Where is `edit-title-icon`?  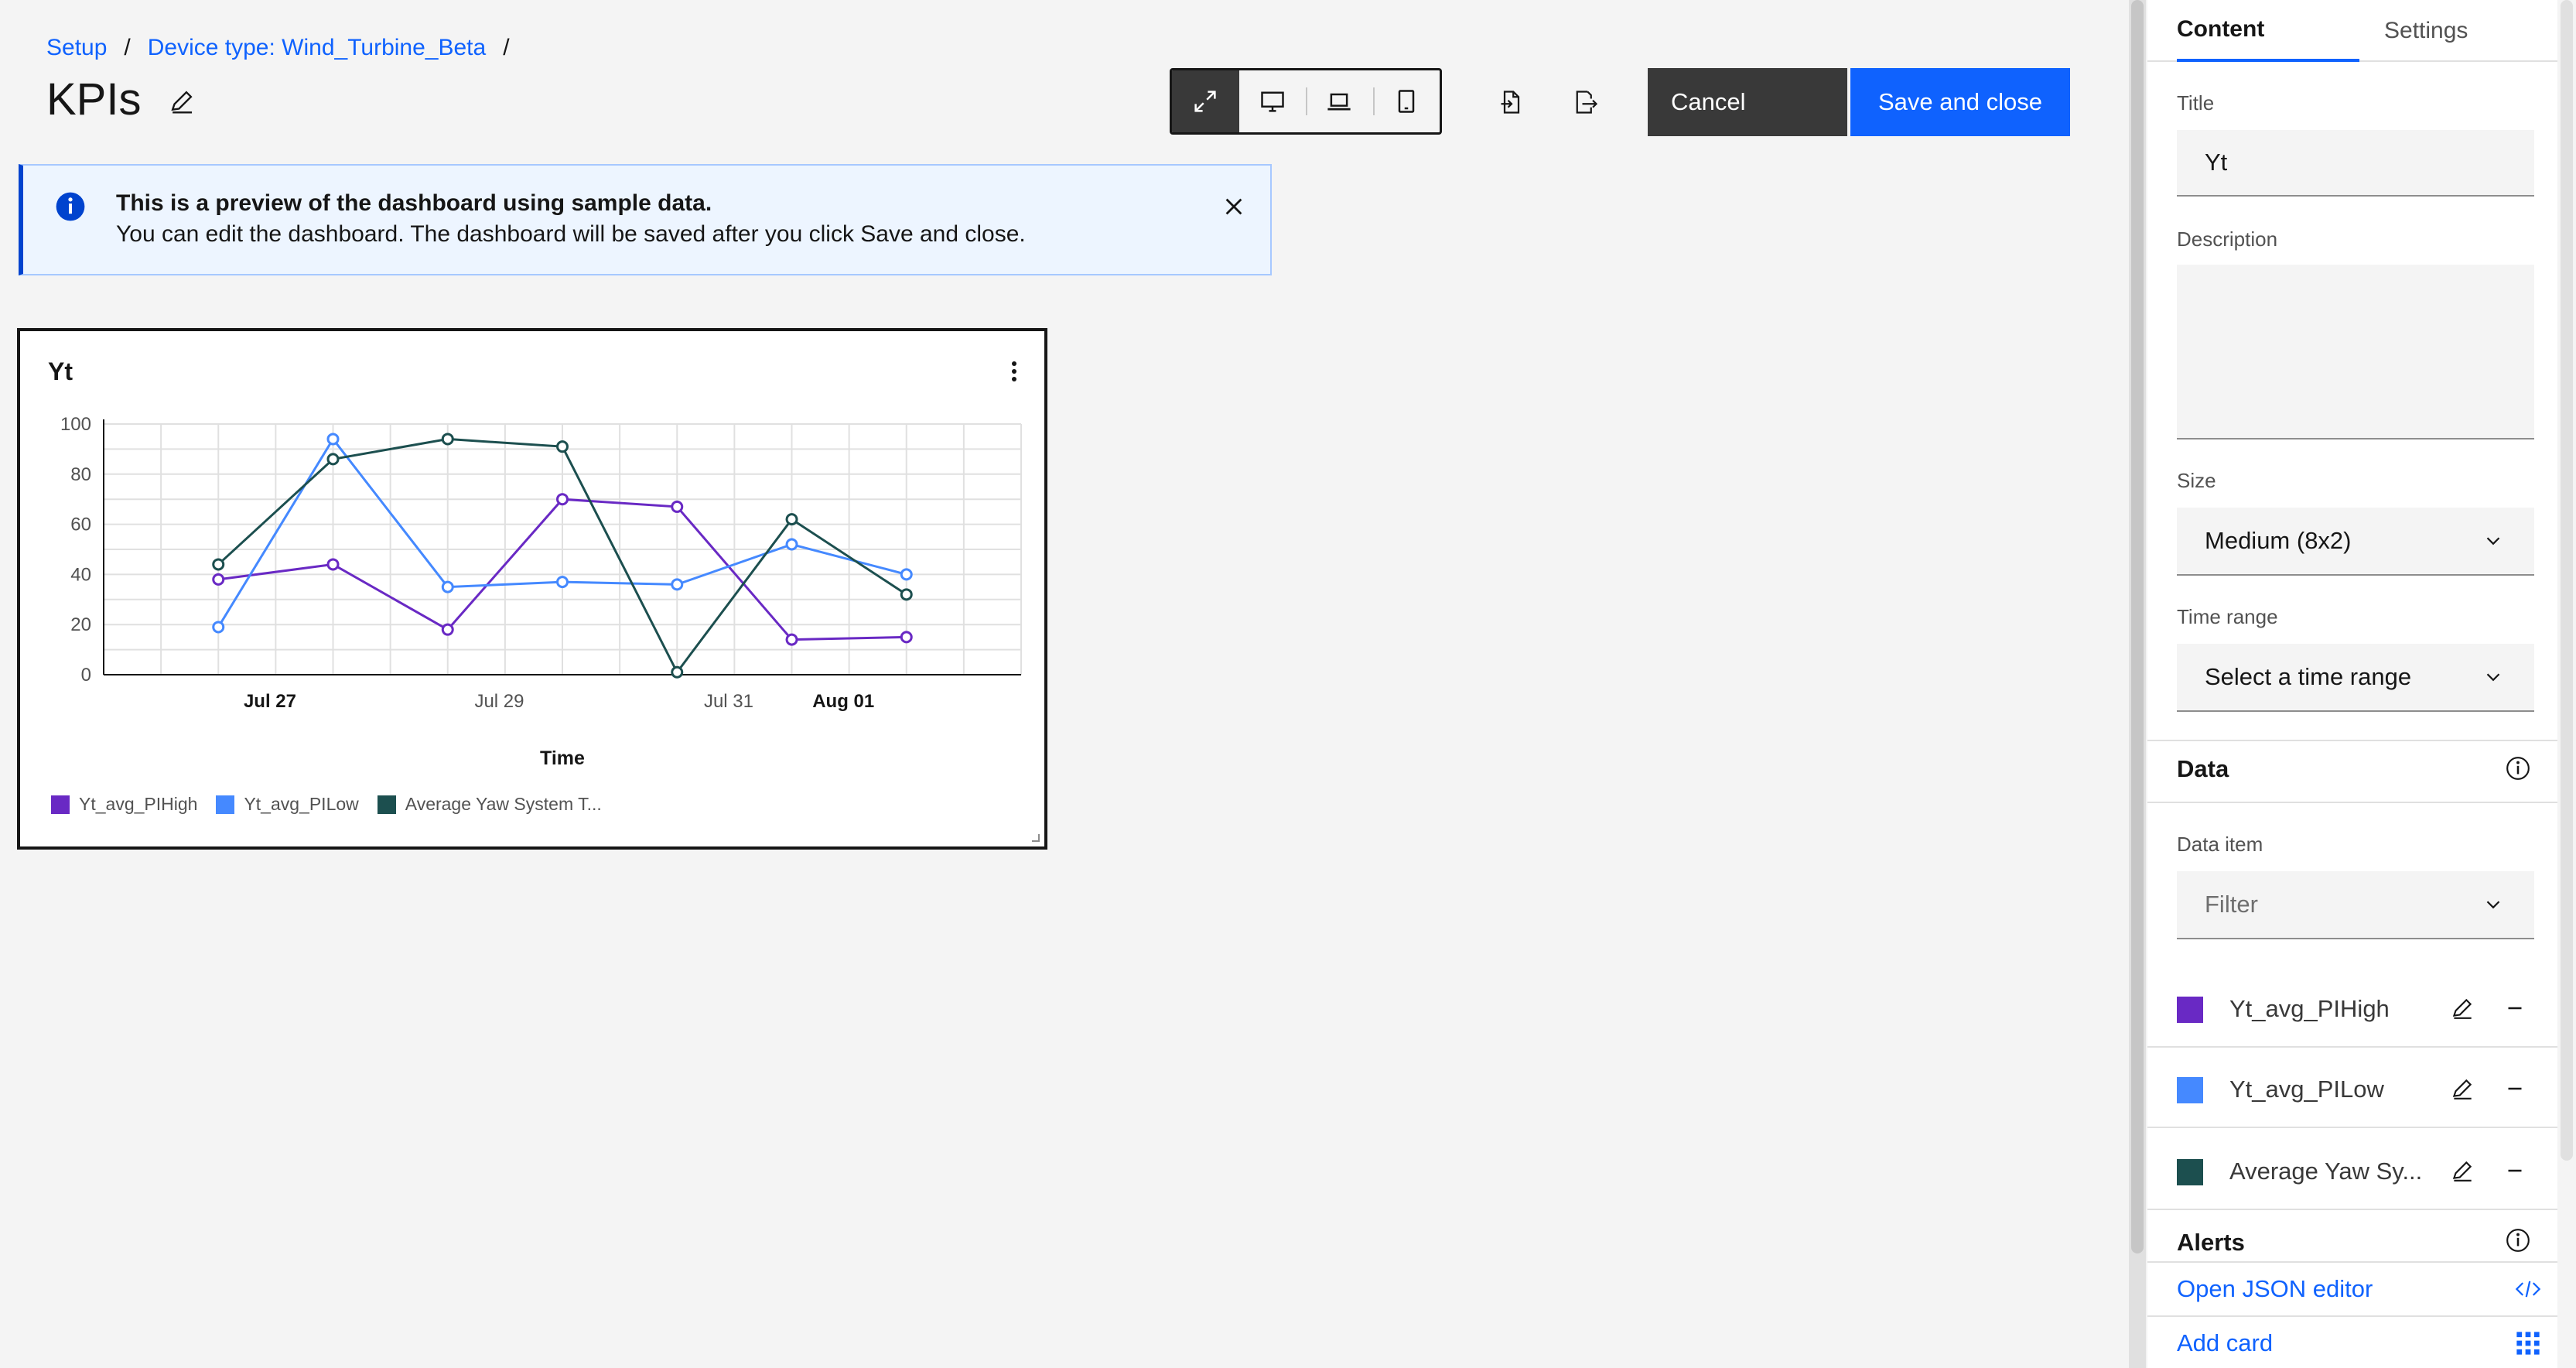
edit-title-icon is located at coordinates (181, 102).